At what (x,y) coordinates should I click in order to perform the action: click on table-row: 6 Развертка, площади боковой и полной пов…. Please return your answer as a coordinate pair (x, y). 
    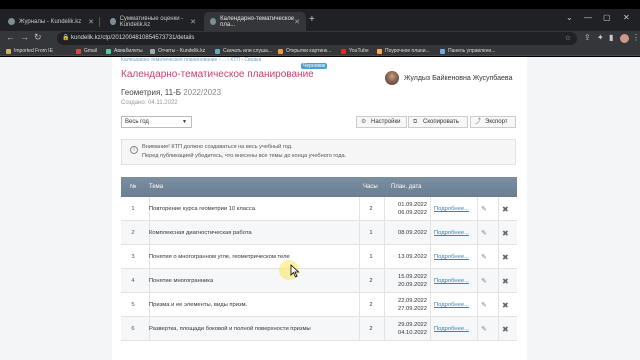
    Looking at the image, I should click on (319, 329).